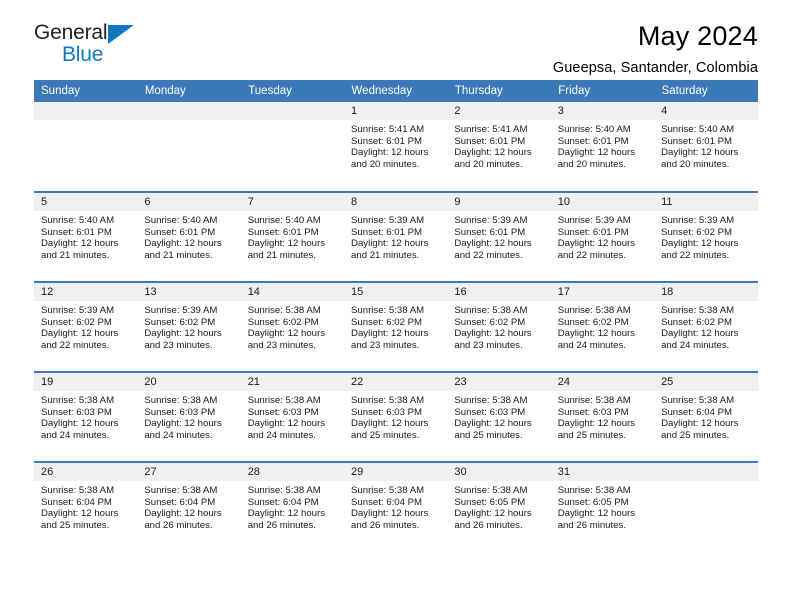 The image size is (792, 612). Describe the element at coordinates (602, 292) in the screenshot. I see `day-number: 17` at that location.